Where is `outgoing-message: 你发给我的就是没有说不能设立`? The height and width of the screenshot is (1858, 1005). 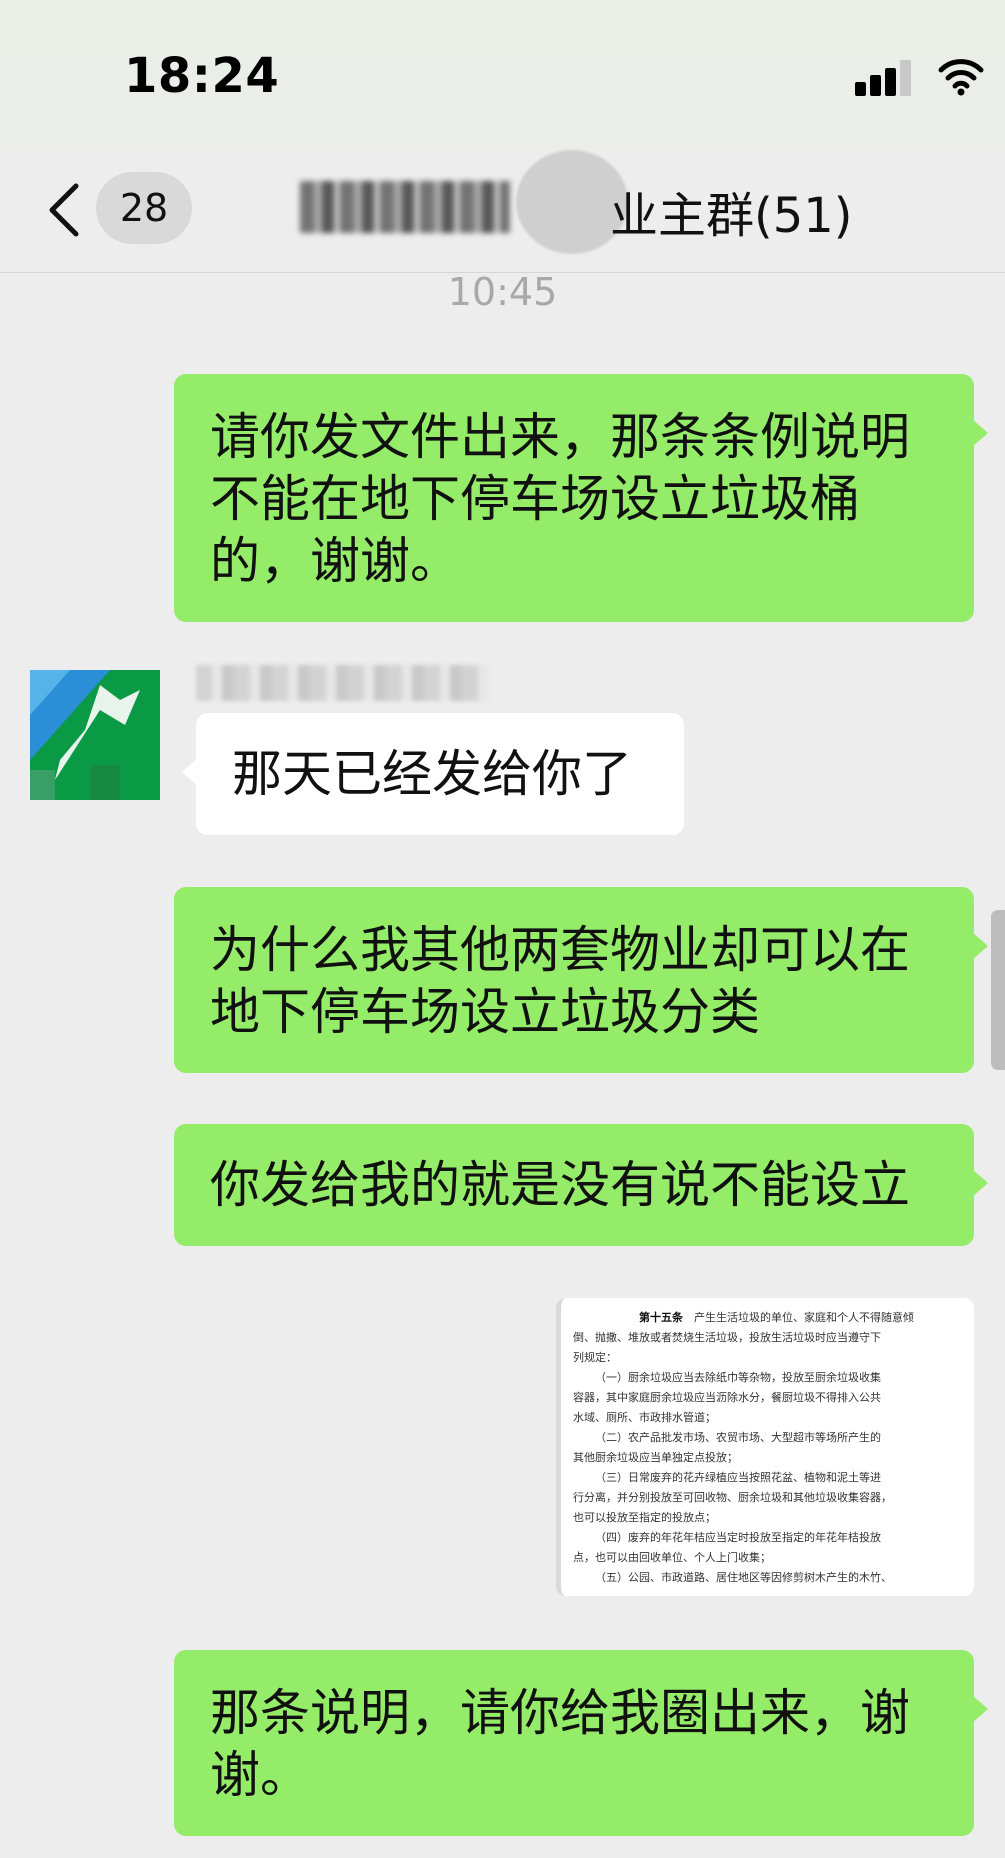
outgoing-message: 你发给我的就是没有说不能设立 is located at coordinates (581, 1185).